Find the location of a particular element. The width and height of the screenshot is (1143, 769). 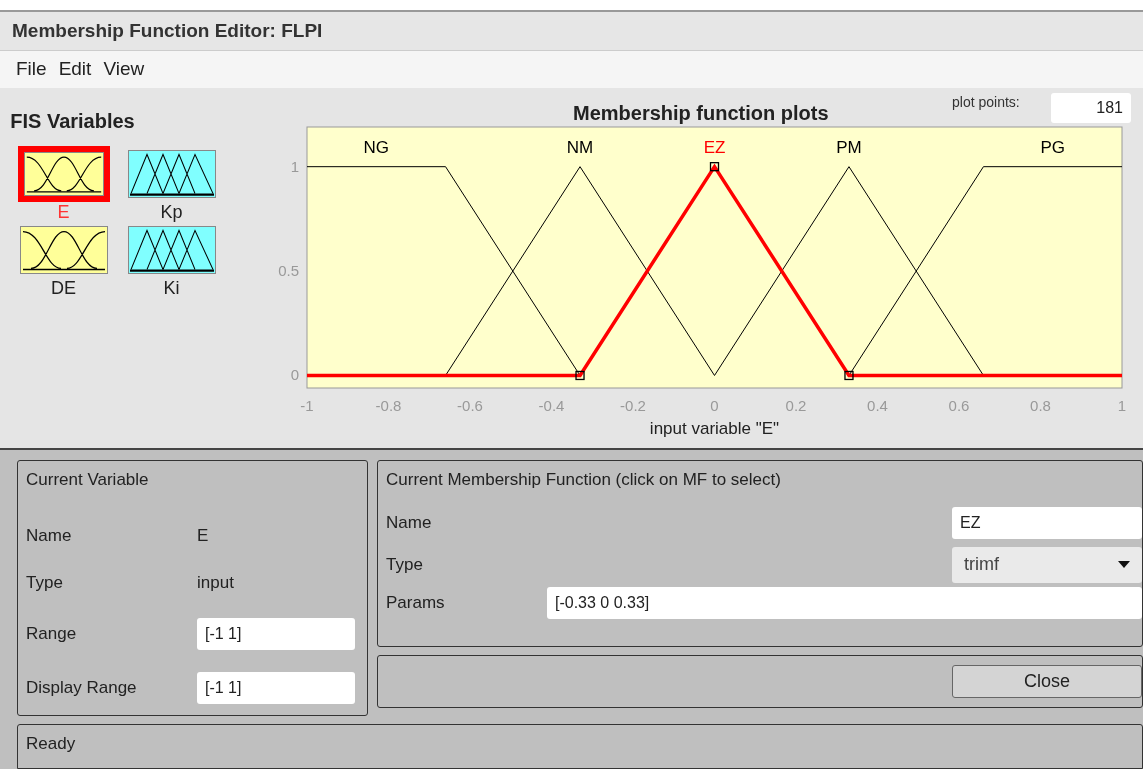

x-tick-label: 0 is located at coordinates (714, 405).